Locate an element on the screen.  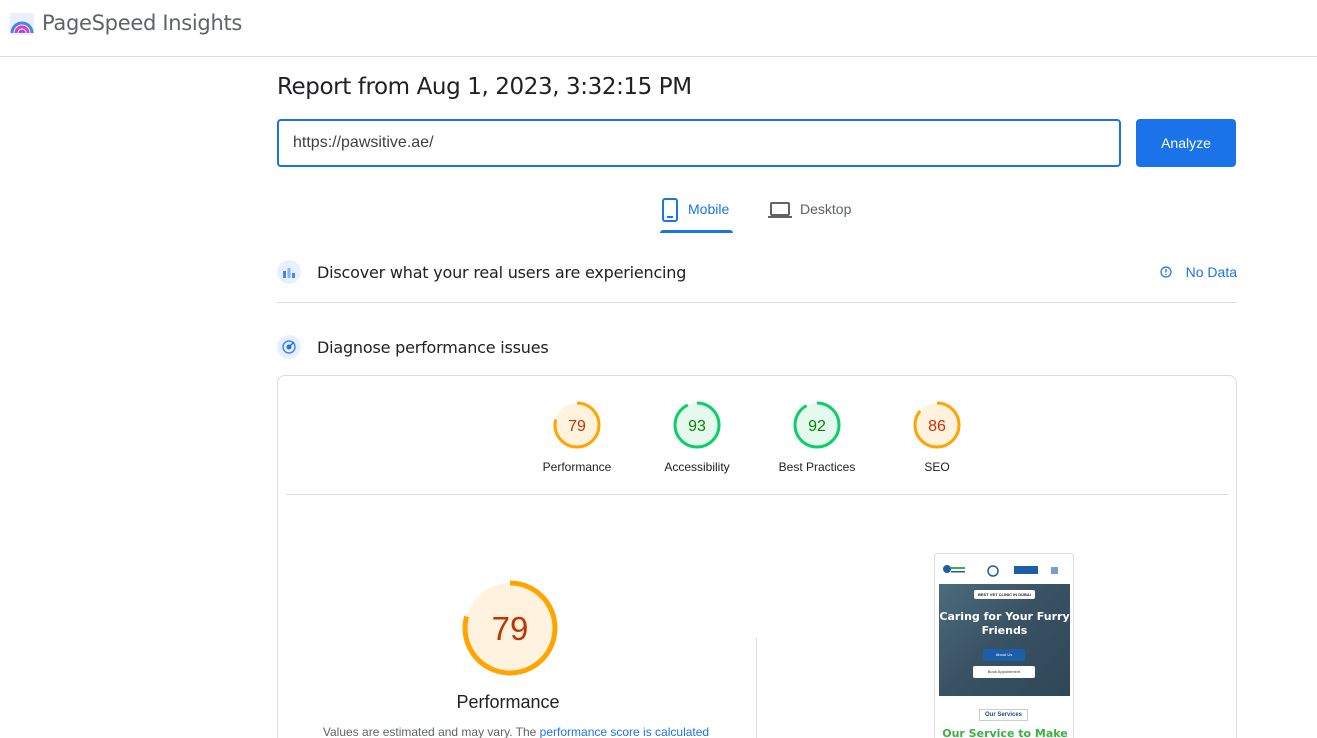
score-gauge-seo: 86 SEO is located at coordinates (937, 437).